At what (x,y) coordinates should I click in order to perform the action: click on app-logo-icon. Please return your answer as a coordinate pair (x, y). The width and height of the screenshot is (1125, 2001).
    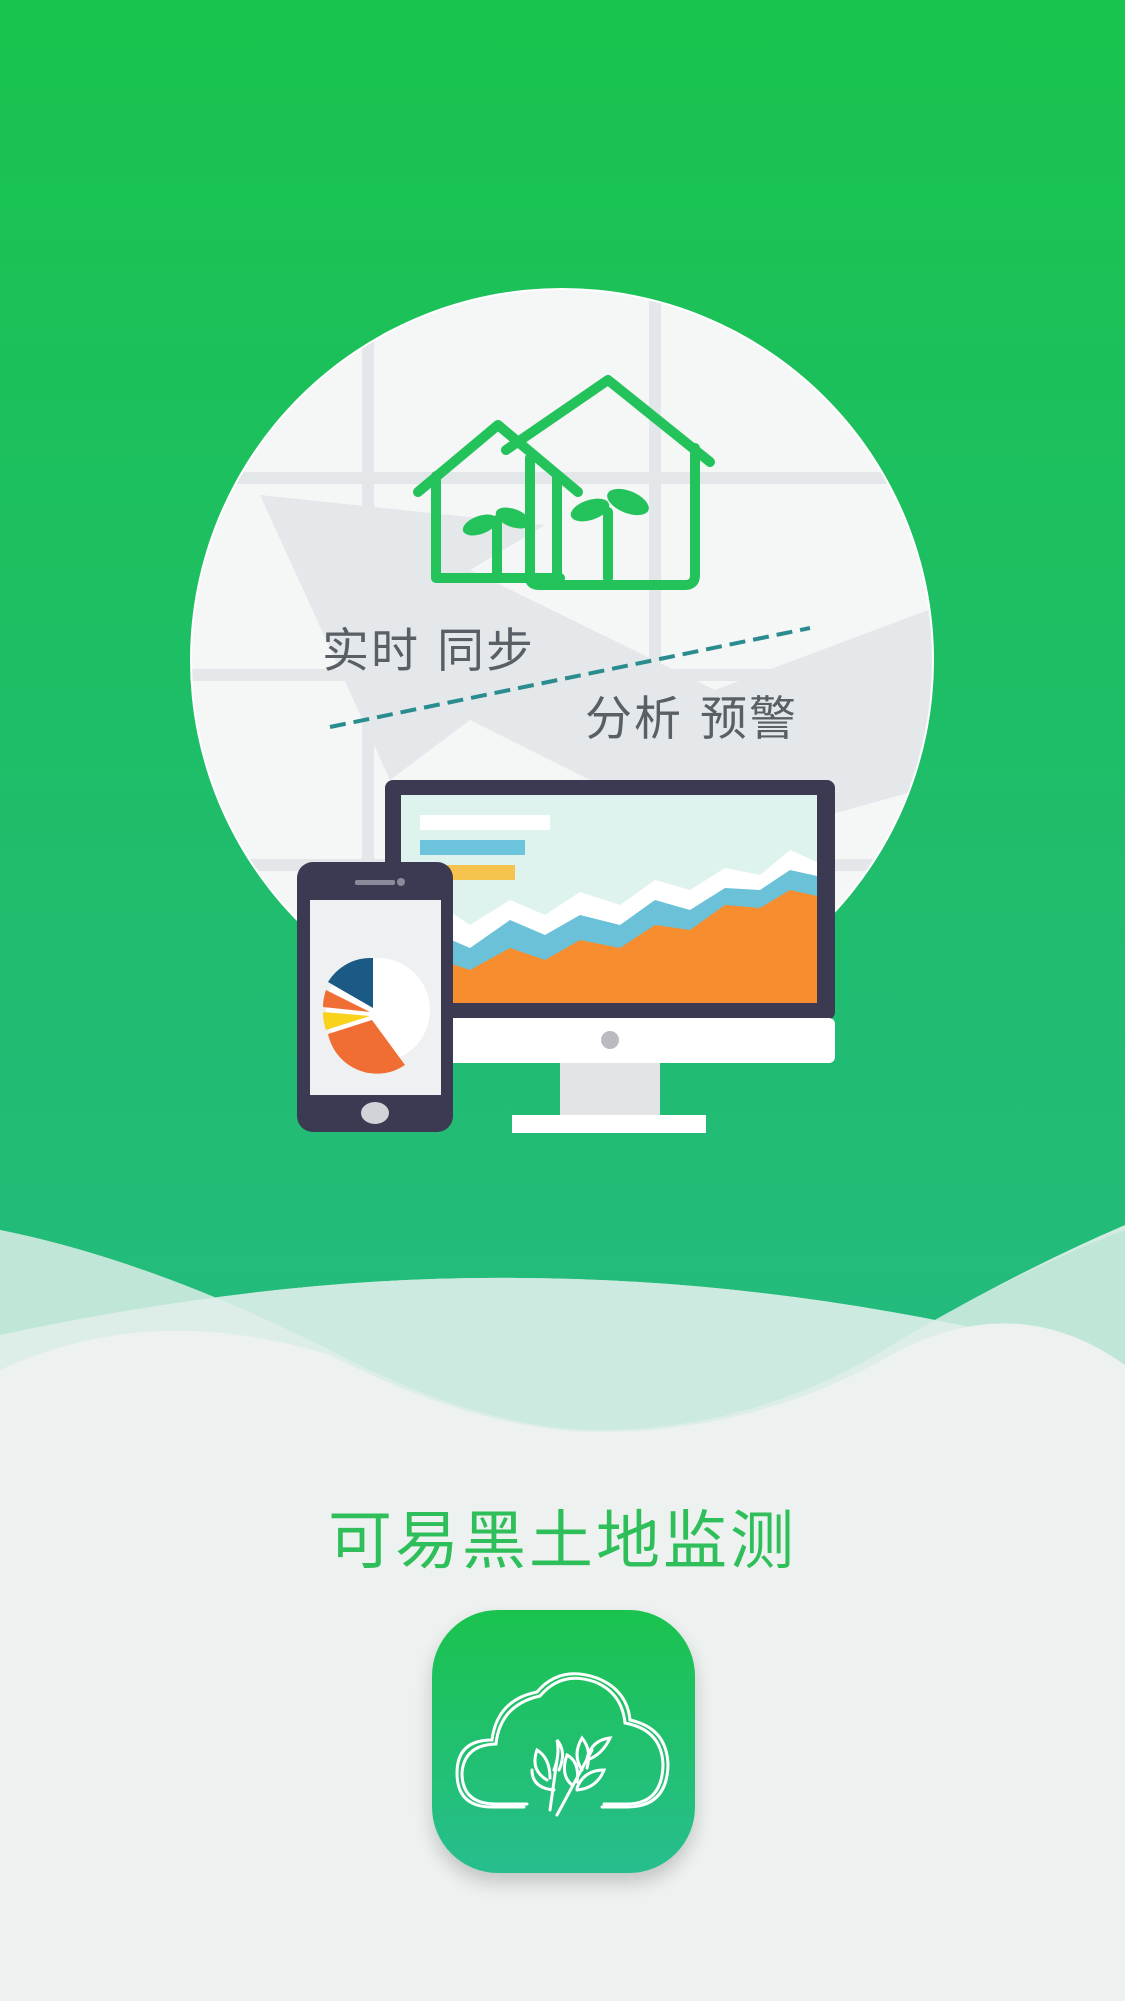
    Looking at the image, I should click on (563, 1741).